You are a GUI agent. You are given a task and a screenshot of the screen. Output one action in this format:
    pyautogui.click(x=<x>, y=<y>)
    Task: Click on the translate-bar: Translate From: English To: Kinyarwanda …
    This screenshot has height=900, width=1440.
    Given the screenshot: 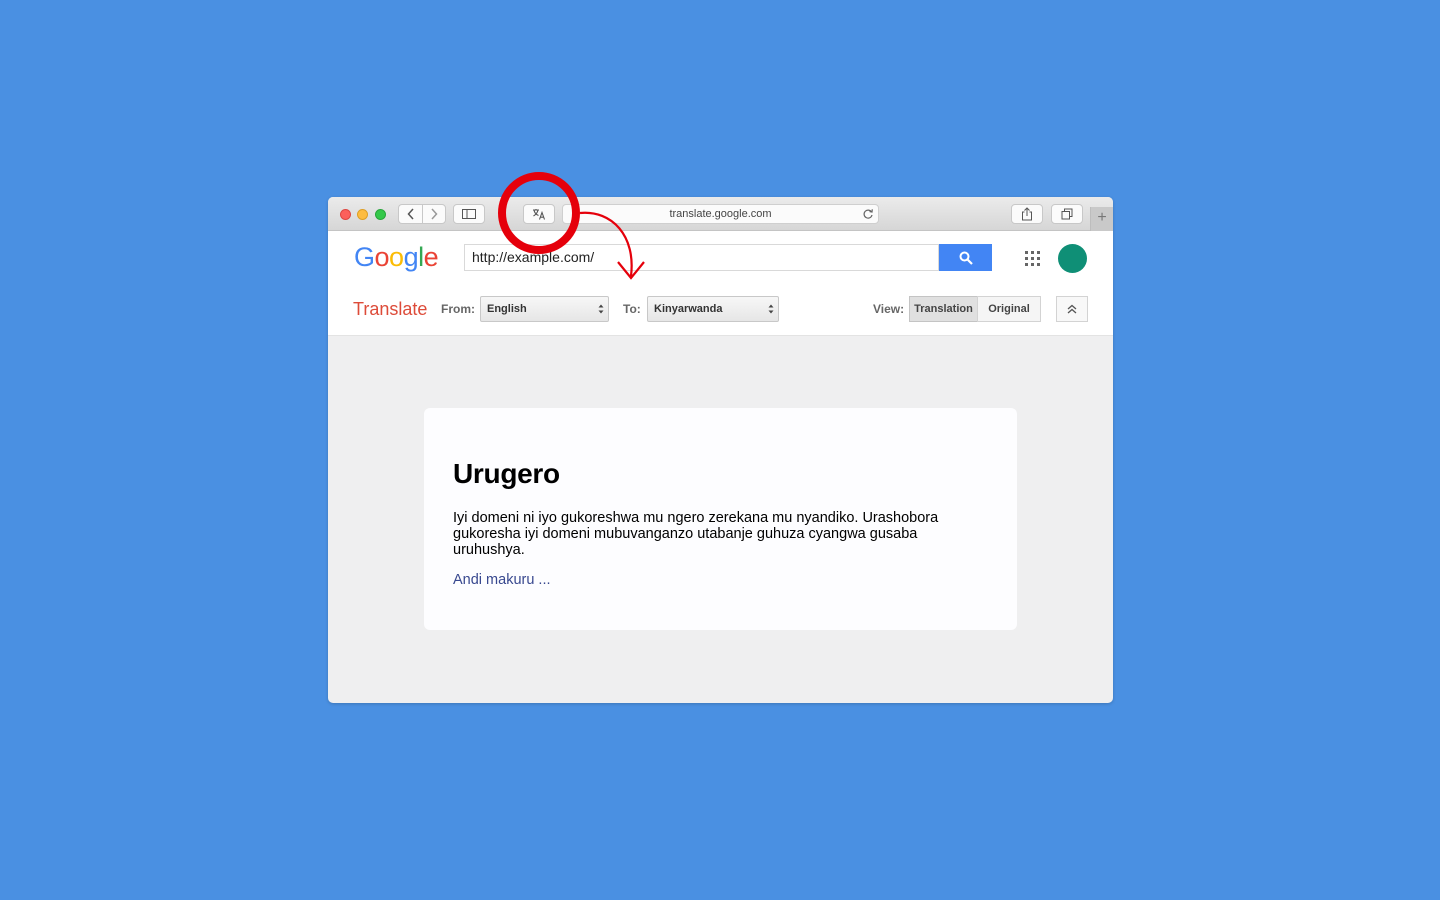 What is the action you would take?
    pyautogui.click(x=720, y=310)
    